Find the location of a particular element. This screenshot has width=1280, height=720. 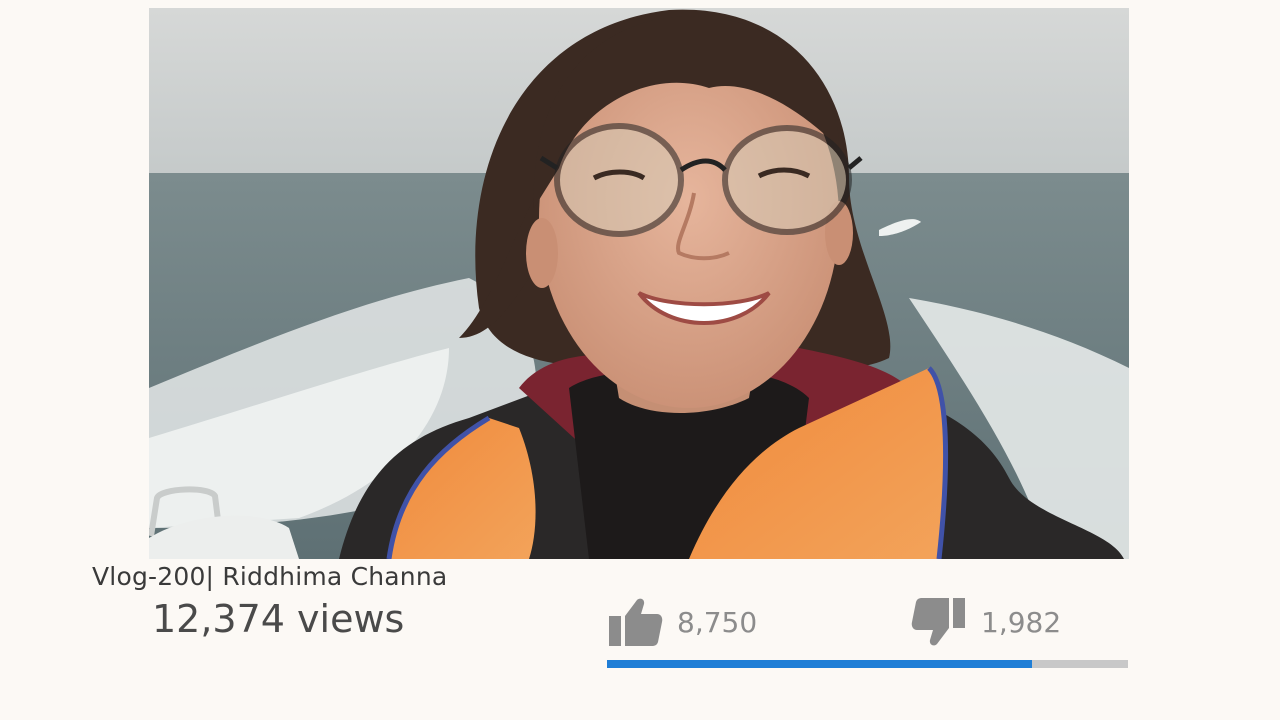

thumbs-up-icon is located at coordinates (635, 622).